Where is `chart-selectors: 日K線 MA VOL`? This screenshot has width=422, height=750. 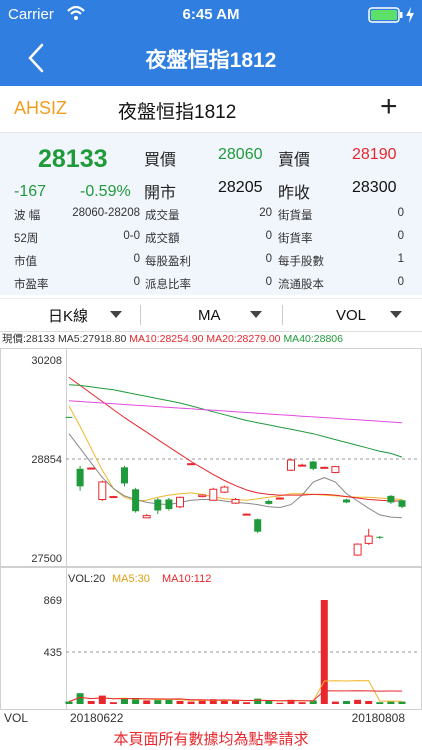
chart-selectors: 日K線 MA VOL is located at coordinates (211, 315).